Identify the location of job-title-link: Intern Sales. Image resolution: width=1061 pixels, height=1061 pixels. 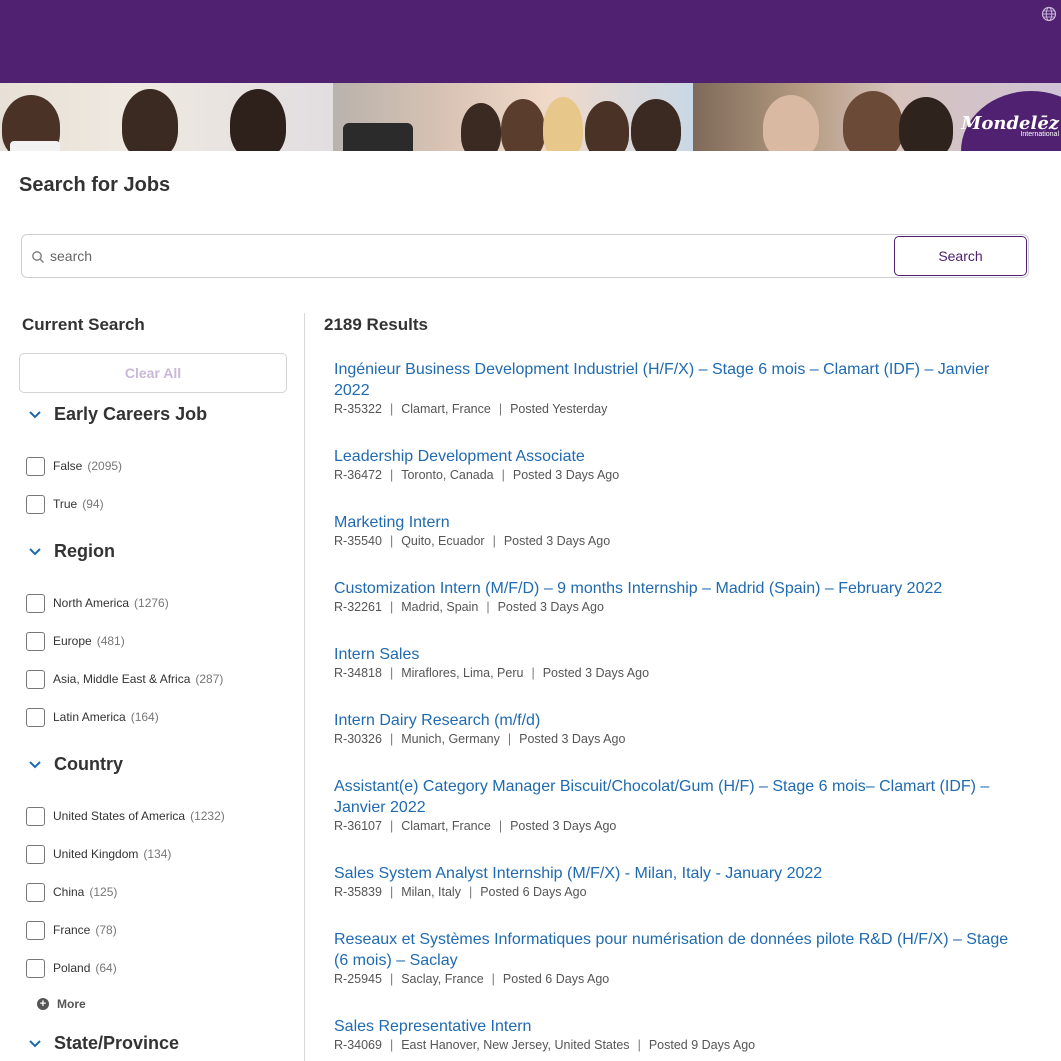
(679, 654).